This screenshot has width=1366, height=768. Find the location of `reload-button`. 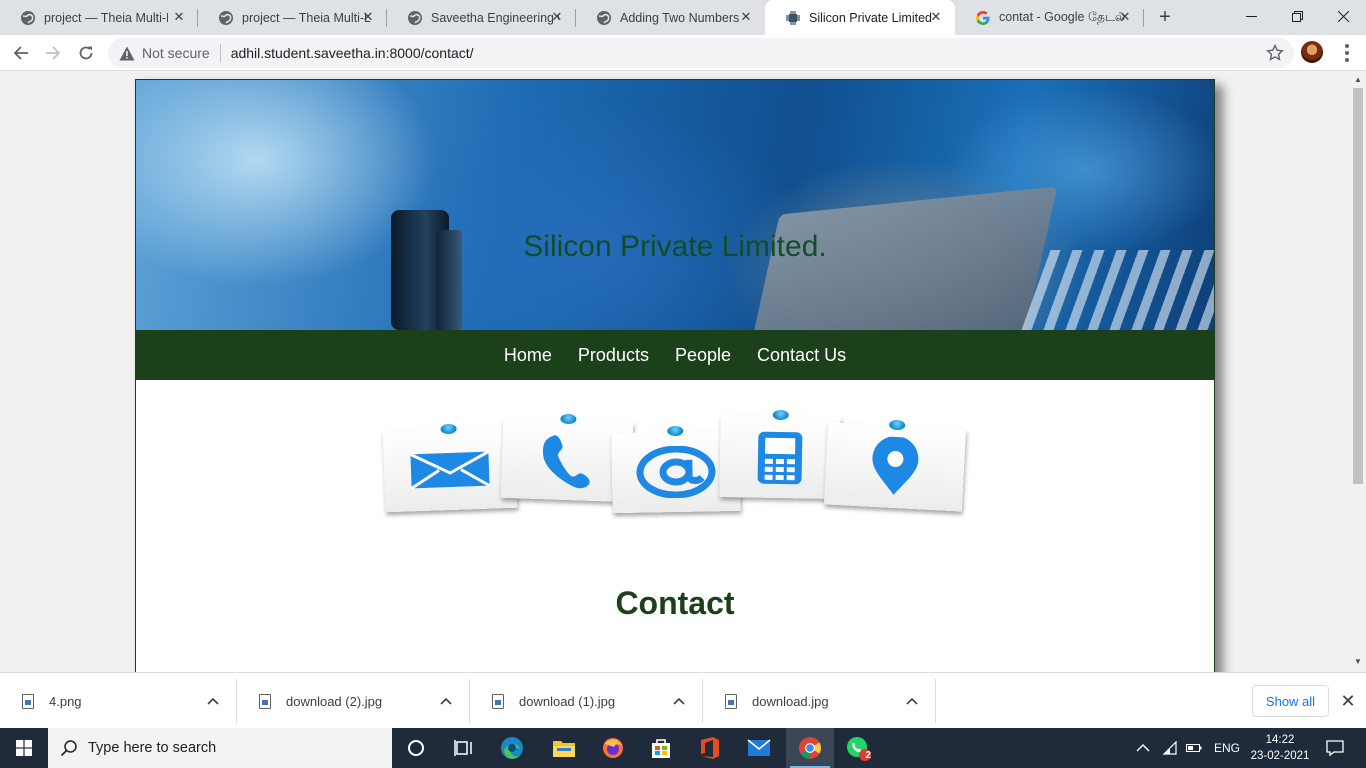

reload-button is located at coordinates (86, 53).